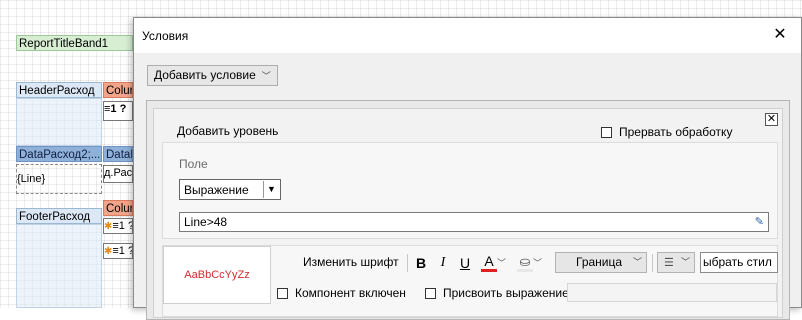  What do you see at coordinates (122, 251) in the screenshot?
I see `footer-cell-2-text: ≡1 ?` at bounding box center [122, 251].